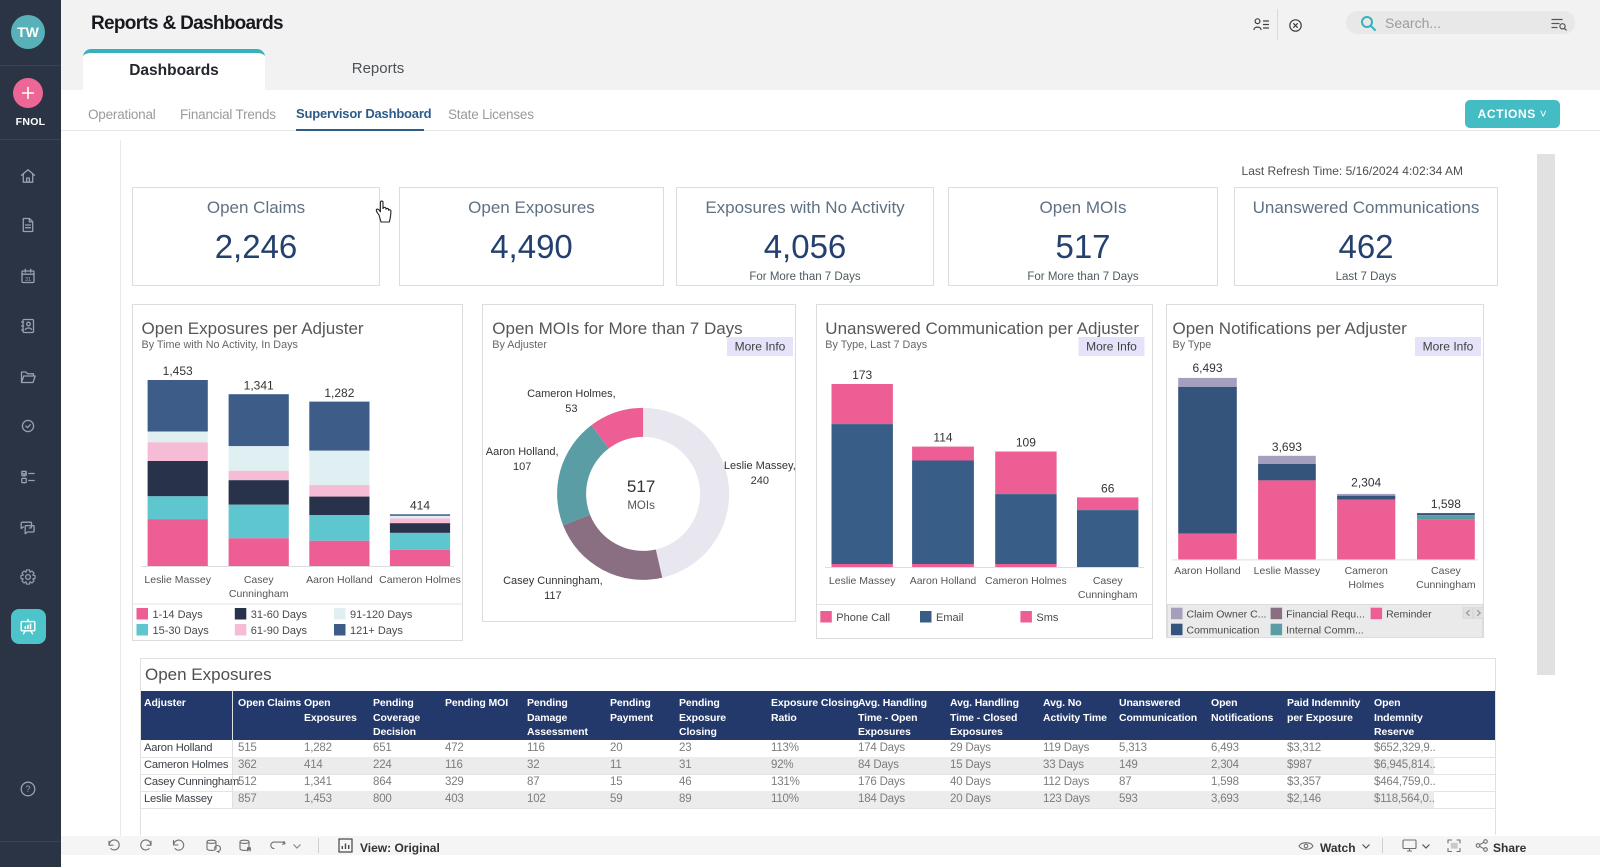 This screenshot has width=1600, height=867. What do you see at coordinates (522, 467) in the screenshot?
I see `svg-text: 107` at bounding box center [522, 467].